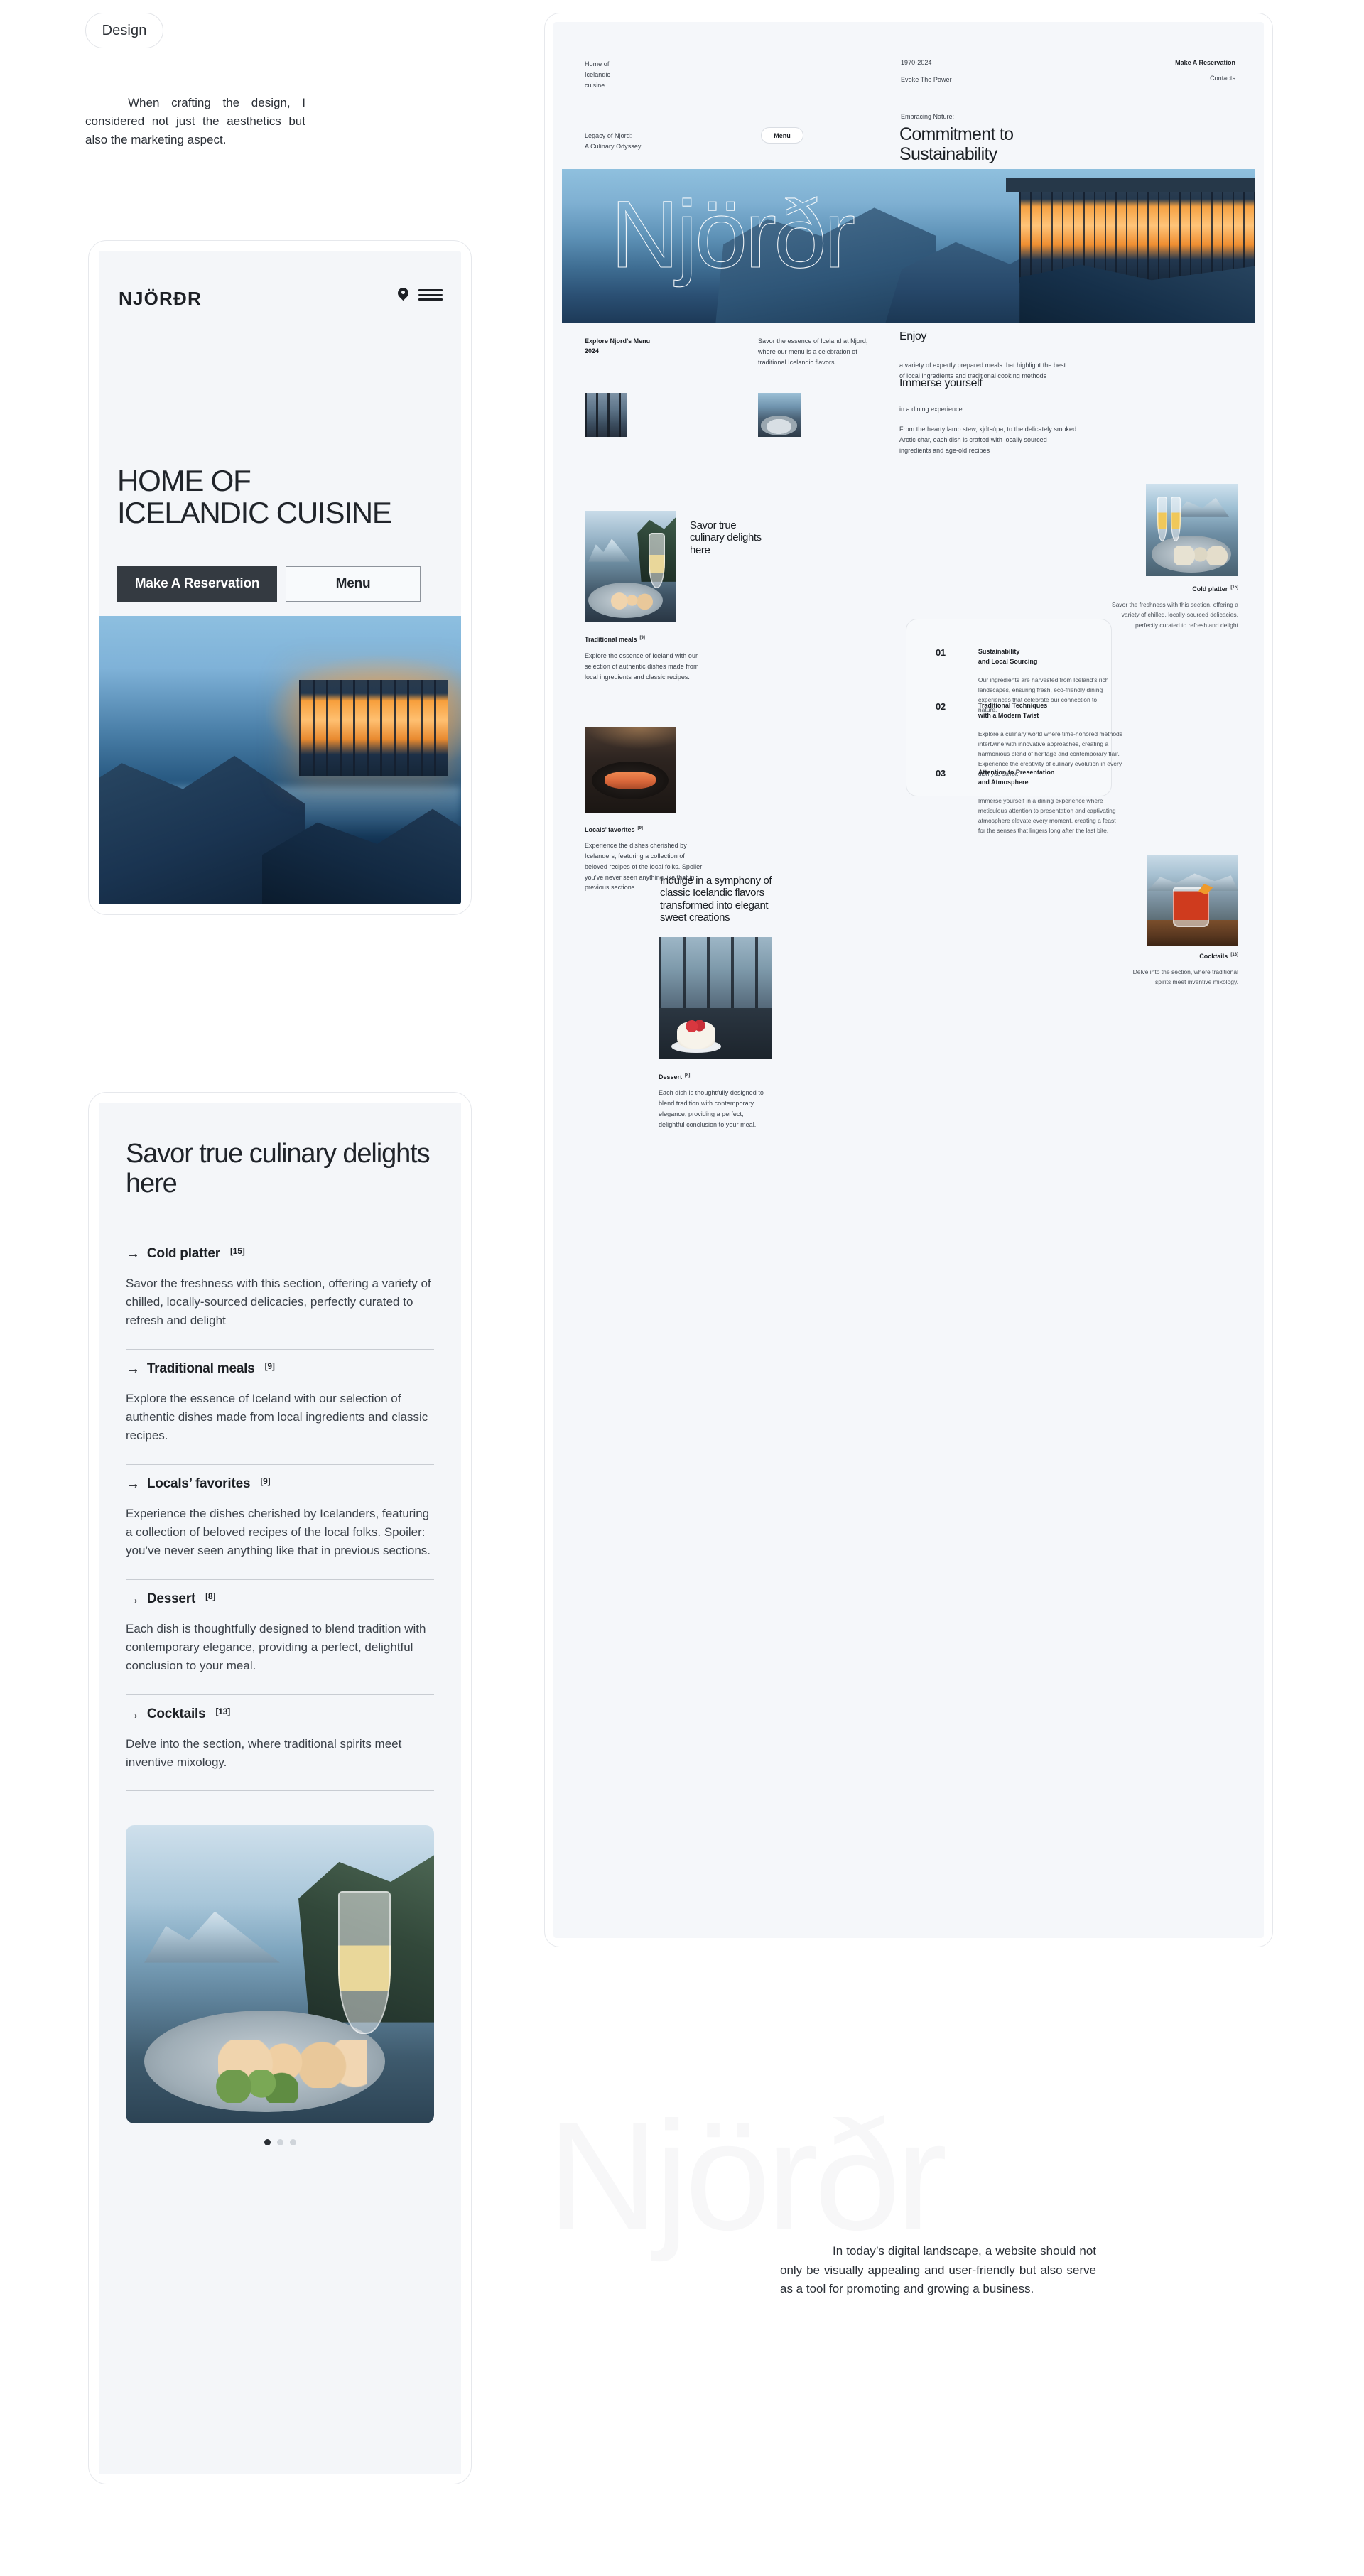 The image size is (1364, 2576). Describe the element at coordinates (695, 917) in the screenshot. I see `indulge-title-line4: sweet creations` at that location.